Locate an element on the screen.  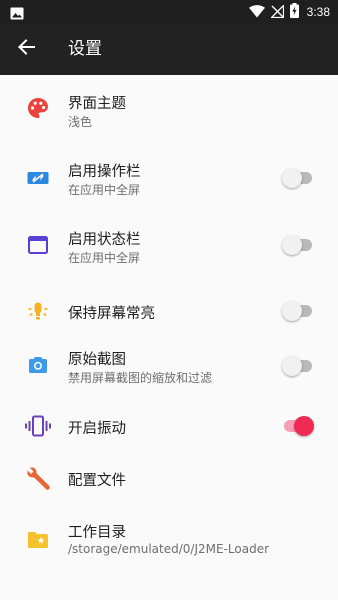
signal-off-icon is located at coordinates (276, 12).